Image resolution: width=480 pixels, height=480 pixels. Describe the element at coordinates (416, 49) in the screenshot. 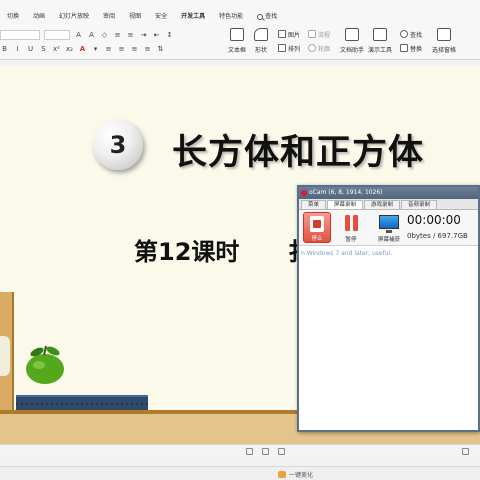

I see `replace-label: 替换` at that location.